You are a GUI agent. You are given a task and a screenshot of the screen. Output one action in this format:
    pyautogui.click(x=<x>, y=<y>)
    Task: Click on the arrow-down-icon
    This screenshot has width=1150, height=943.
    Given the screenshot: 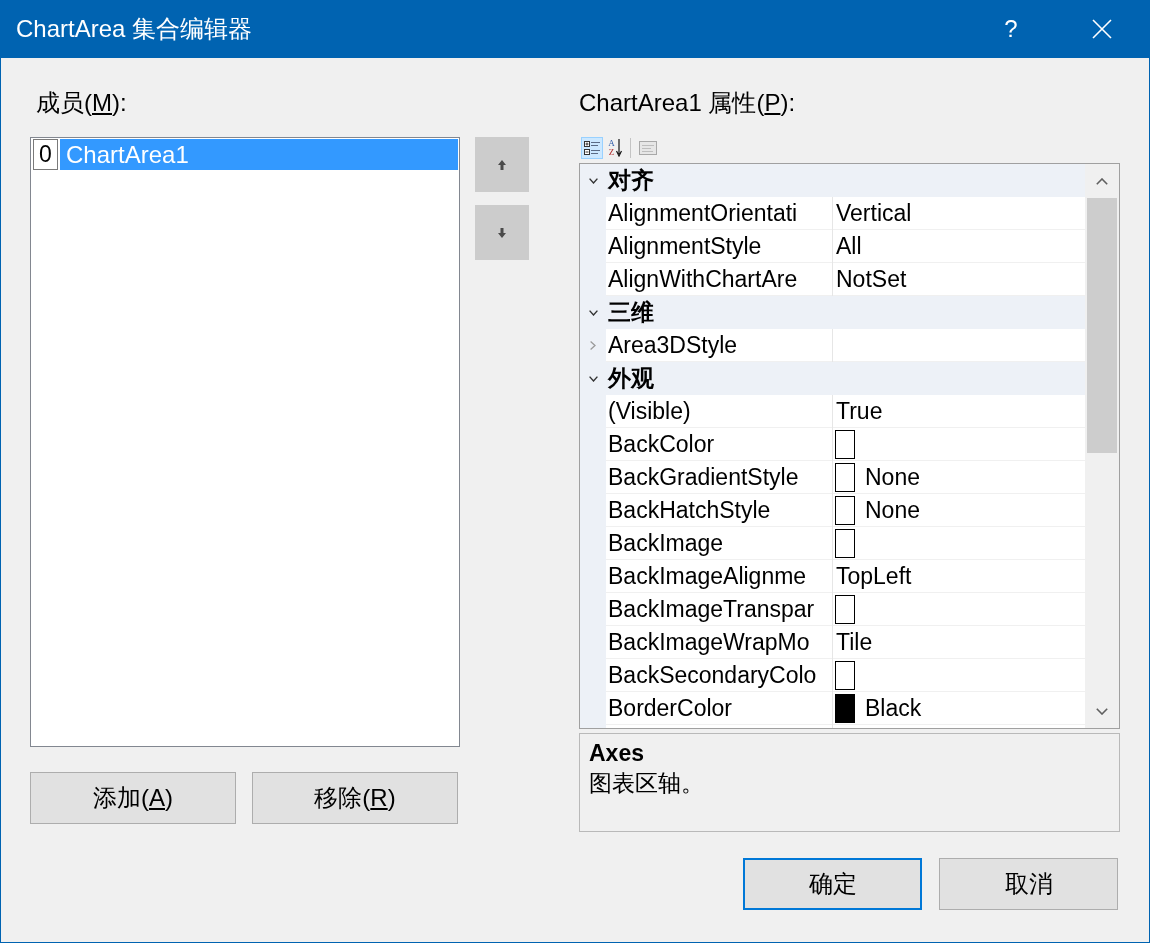 What is the action you would take?
    pyautogui.click(x=502, y=232)
    